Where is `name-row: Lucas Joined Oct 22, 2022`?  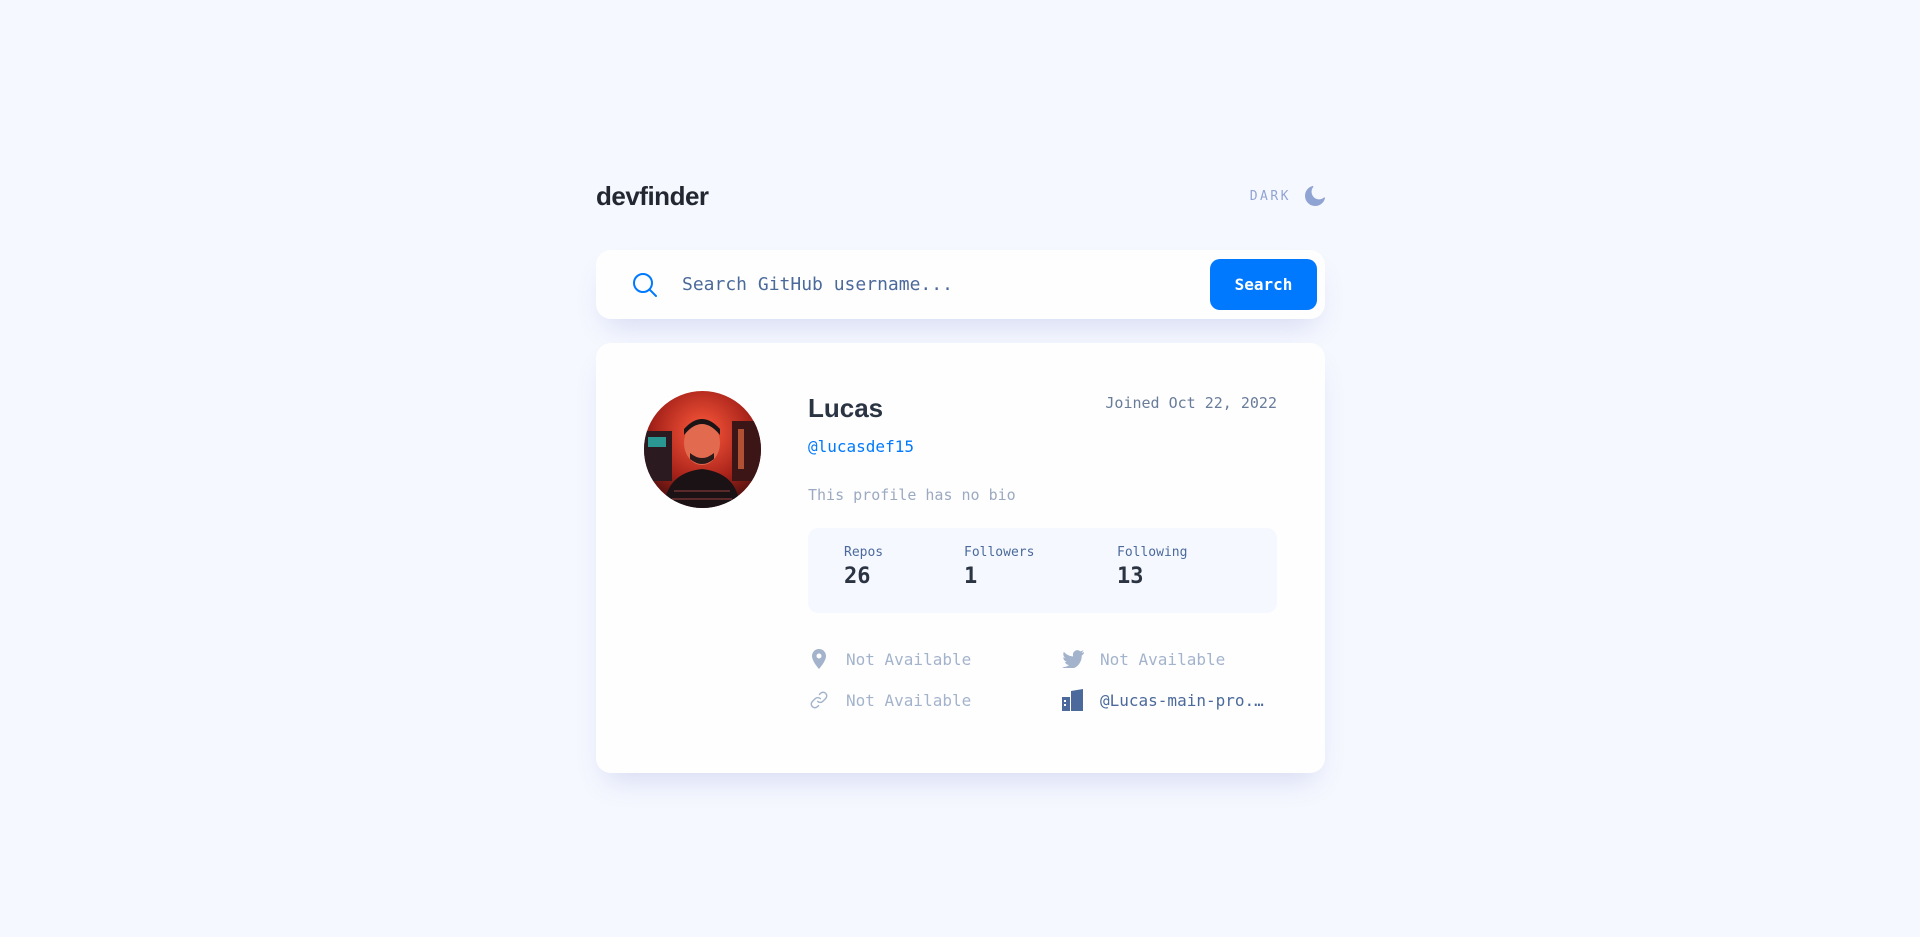
name-row: Lucas Joined Oct 22, 2022 is located at coordinates (1042, 408).